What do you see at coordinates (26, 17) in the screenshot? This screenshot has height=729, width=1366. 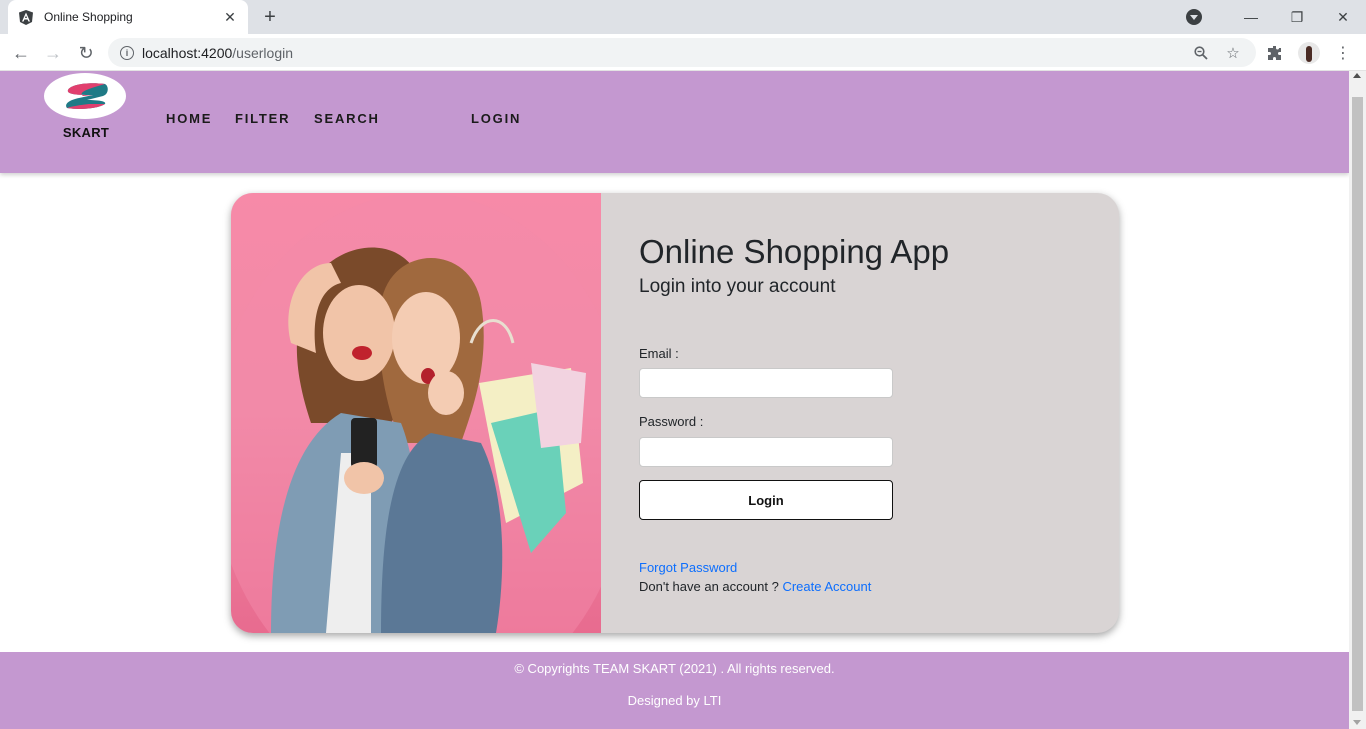 I see `angular-icon` at bounding box center [26, 17].